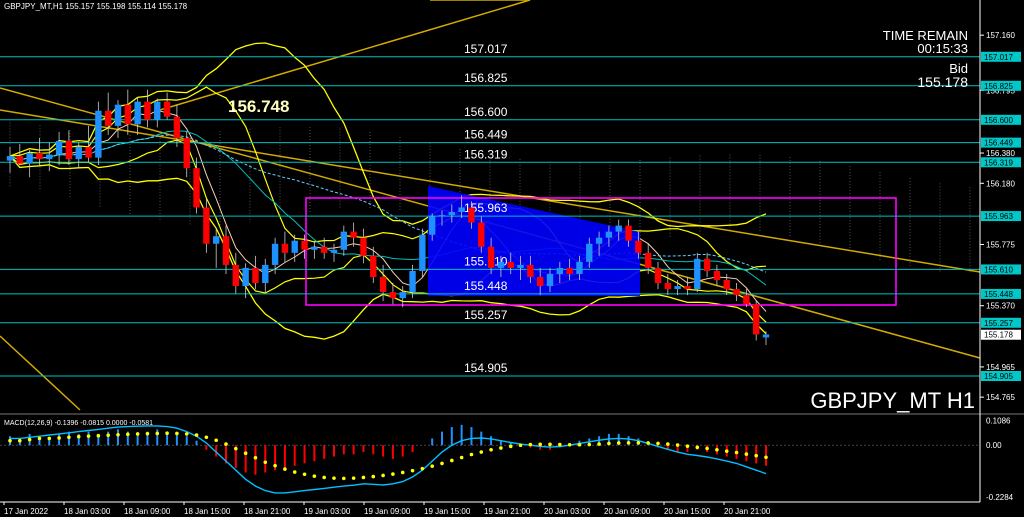  Describe the element at coordinates (486, 154) in the screenshot. I see `level-label: 156.319` at that location.